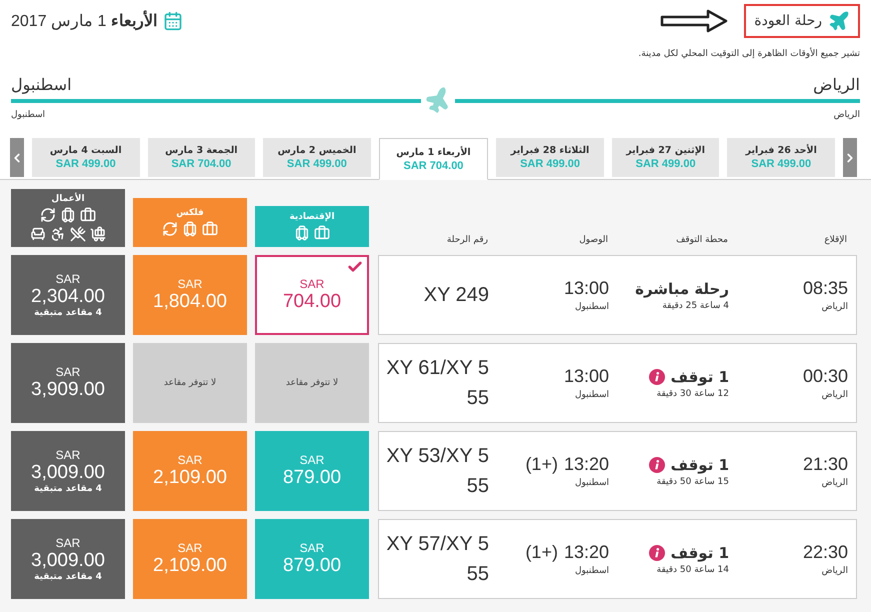 The width and height of the screenshot is (871, 612). Describe the element at coordinates (437, 559) in the screenshot. I see `flight-number: XY 57/XY 555` at that location.